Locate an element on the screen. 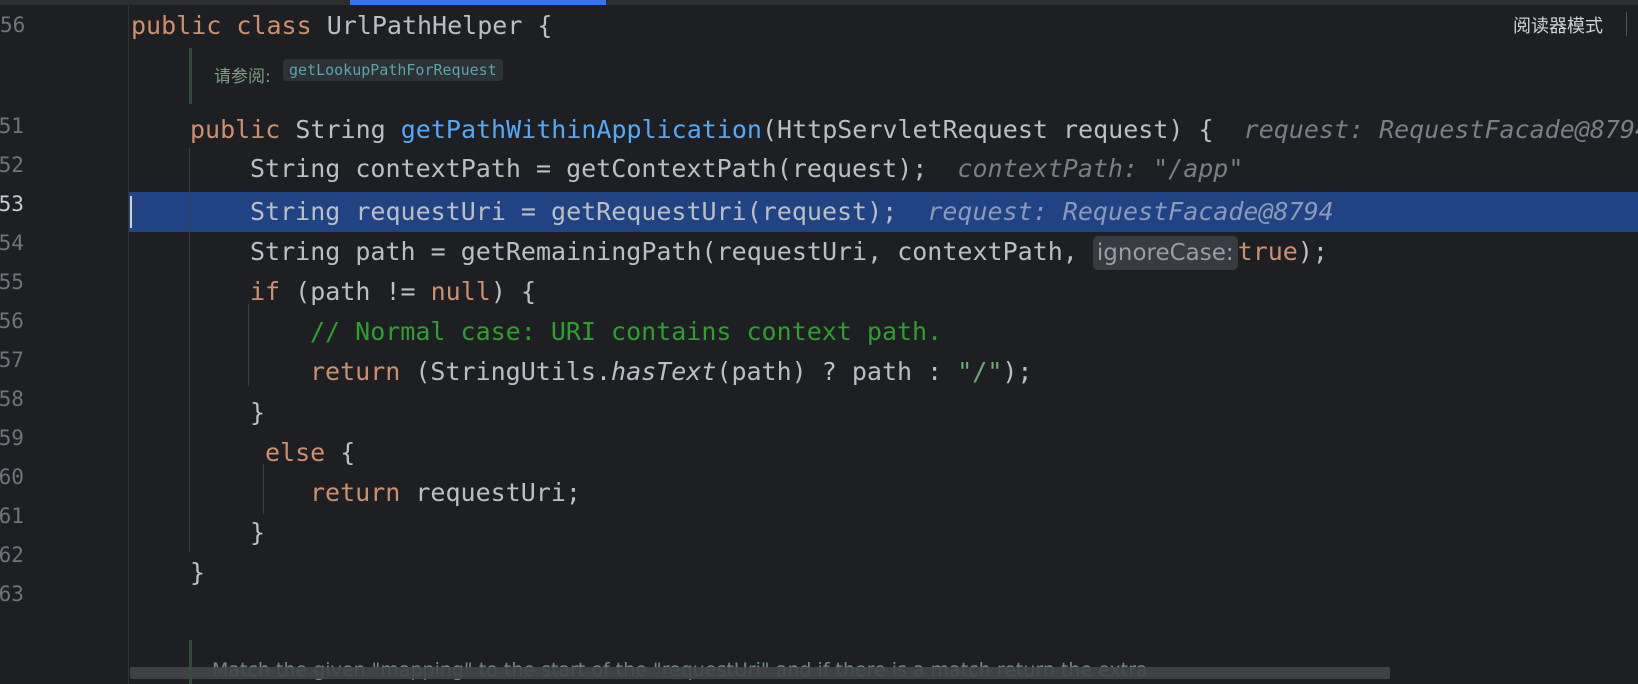 The width and height of the screenshot is (1638, 684). toolbar-separator is located at coordinates (1626, 24).